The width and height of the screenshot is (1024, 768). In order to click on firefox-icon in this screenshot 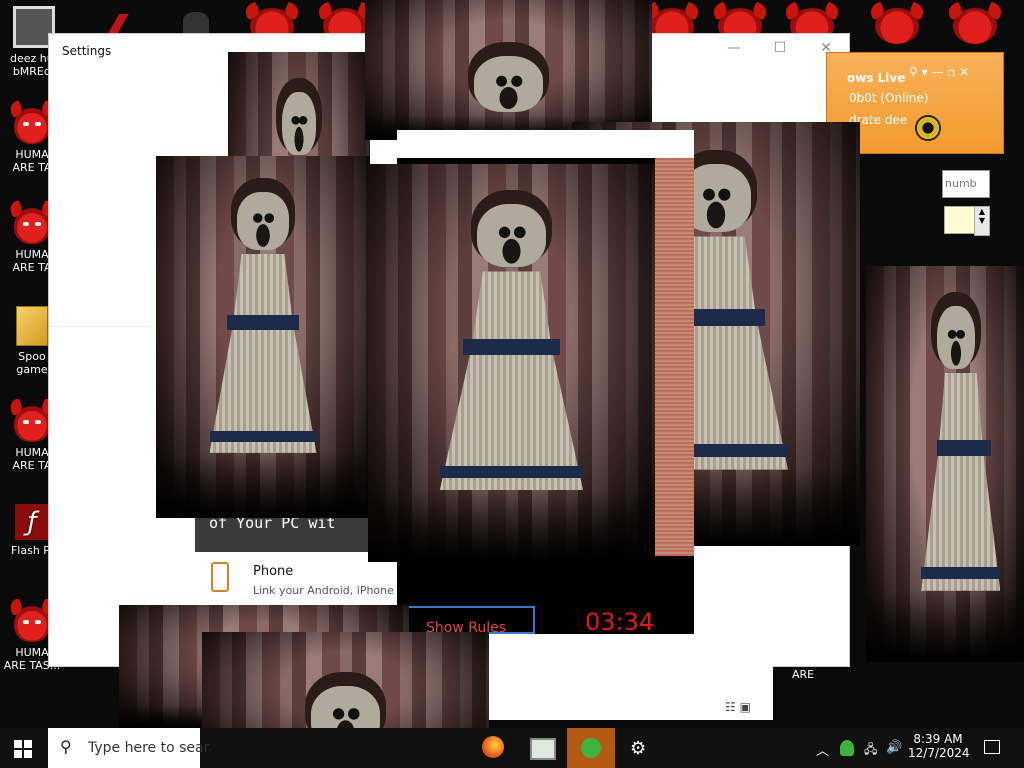, I will do `click(493, 747)`.